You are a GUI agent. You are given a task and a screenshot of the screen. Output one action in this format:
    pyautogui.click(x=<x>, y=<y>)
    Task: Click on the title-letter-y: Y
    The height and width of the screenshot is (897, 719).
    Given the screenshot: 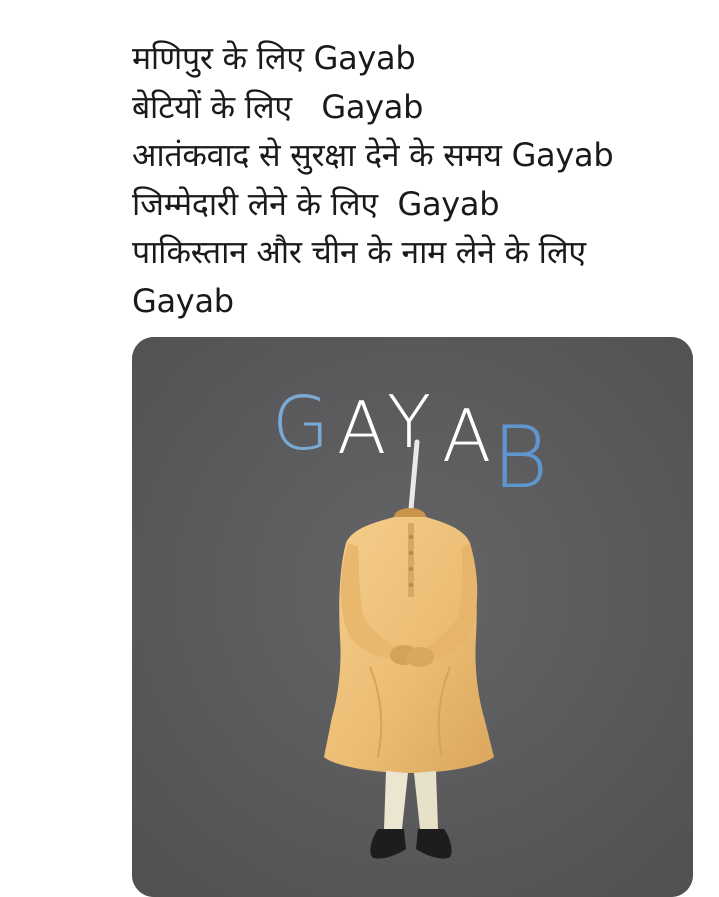 What is the action you would take?
    pyautogui.click(x=409, y=422)
    